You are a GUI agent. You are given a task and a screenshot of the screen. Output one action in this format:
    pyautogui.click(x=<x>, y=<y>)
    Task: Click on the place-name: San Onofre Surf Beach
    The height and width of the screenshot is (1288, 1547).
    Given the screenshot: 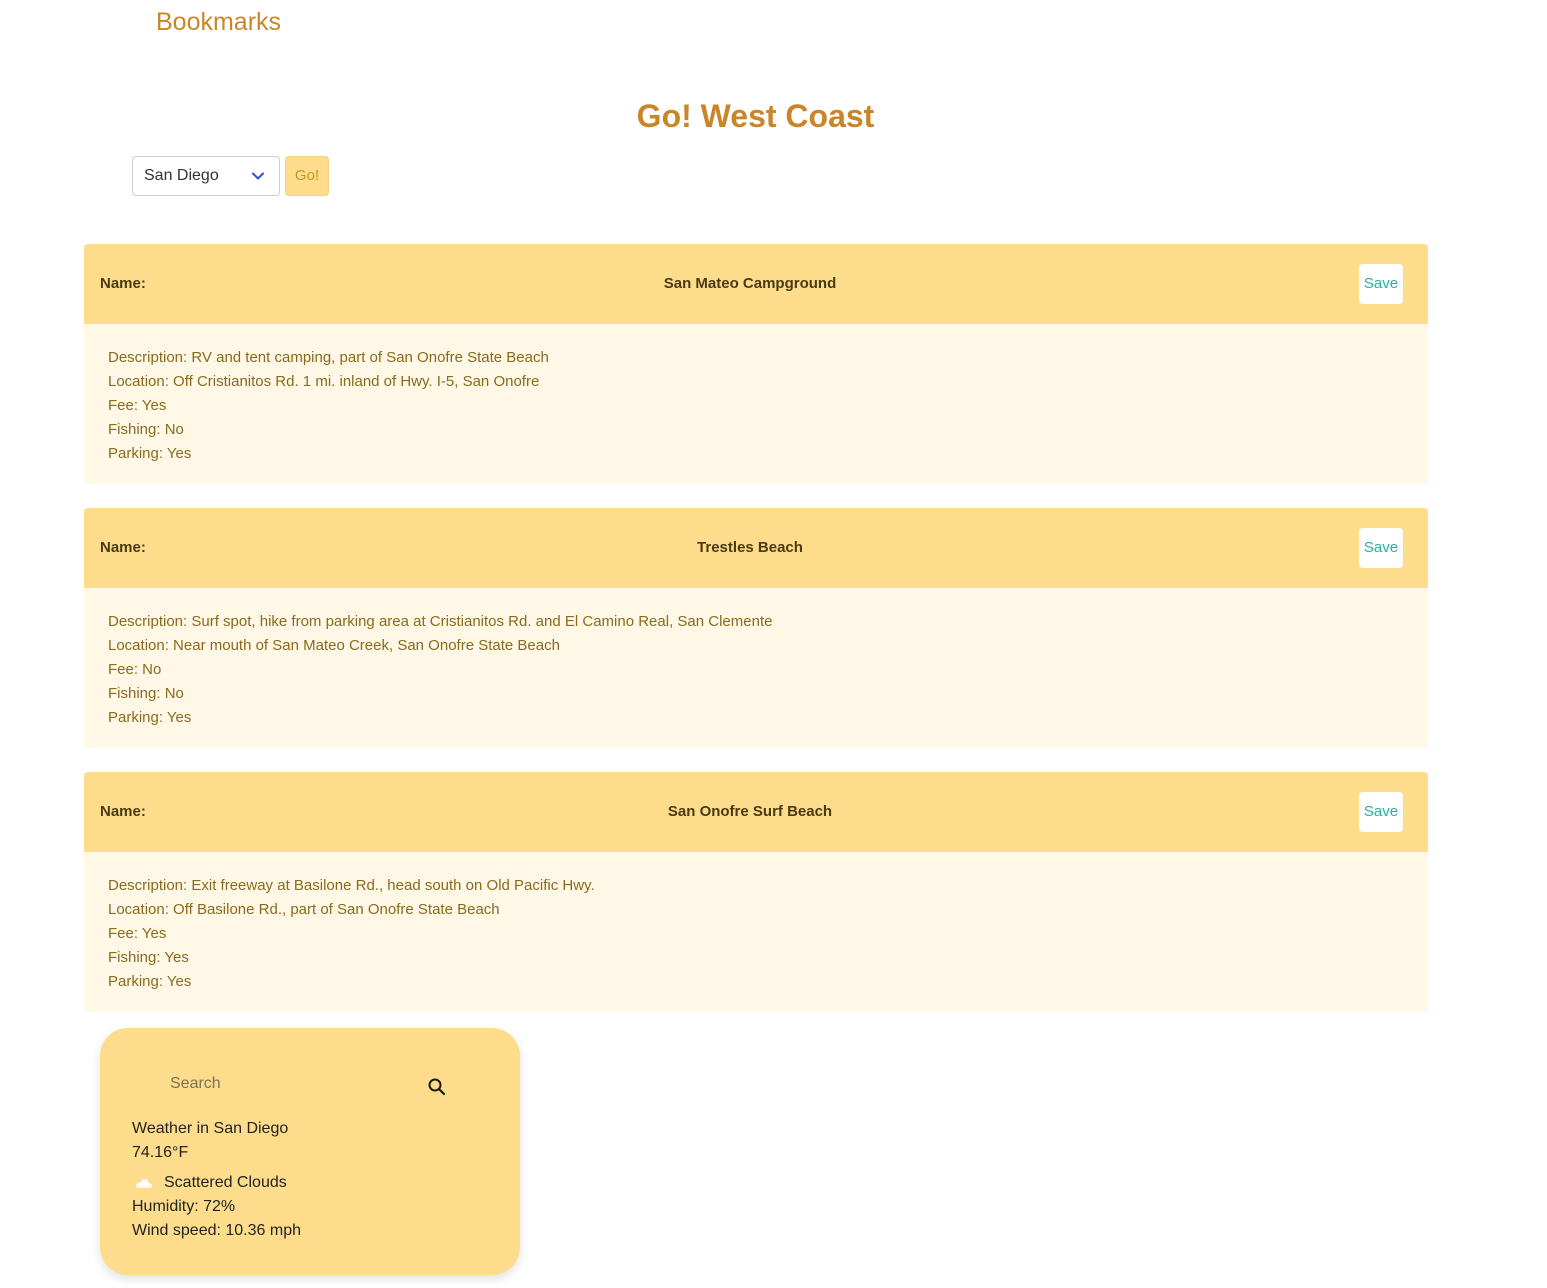 What is the action you would take?
    pyautogui.click(x=750, y=811)
    